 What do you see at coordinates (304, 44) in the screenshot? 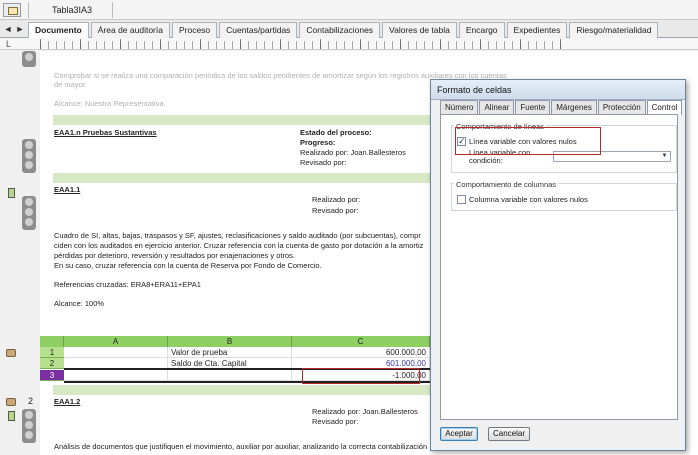
I see `ruler-major-ticks` at bounding box center [304, 44].